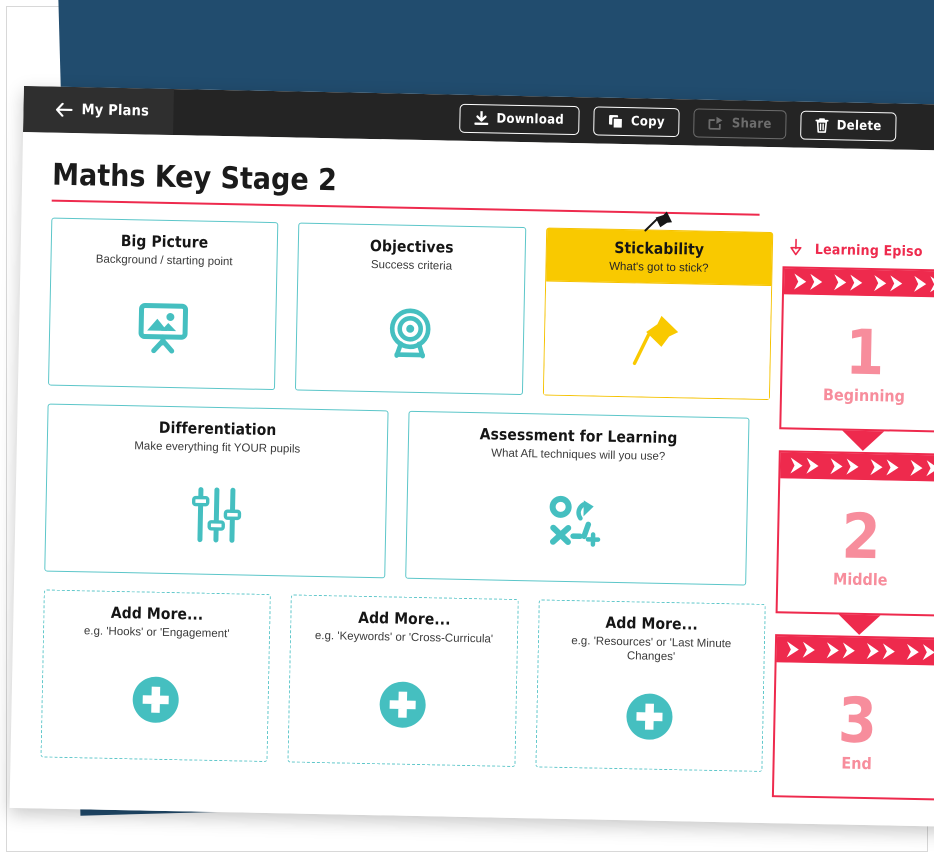 The width and height of the screenshot is (934, 858). I want to click on episode-body: 2 Middle, so click(856, 546).